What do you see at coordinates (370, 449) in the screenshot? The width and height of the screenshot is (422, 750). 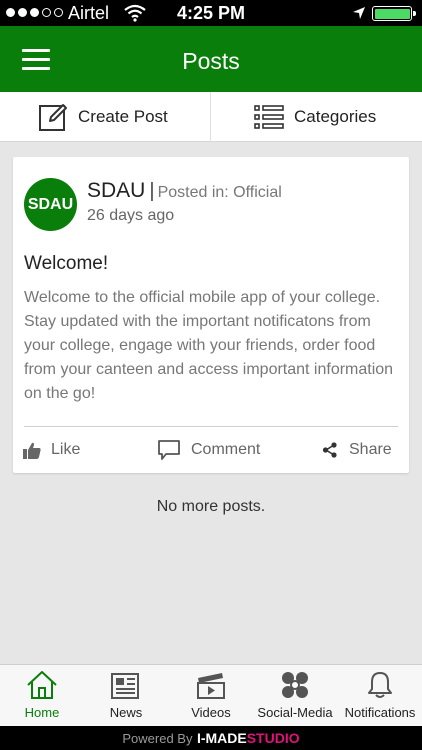 I see `share-label: Share` at bounding box center [370, 449].